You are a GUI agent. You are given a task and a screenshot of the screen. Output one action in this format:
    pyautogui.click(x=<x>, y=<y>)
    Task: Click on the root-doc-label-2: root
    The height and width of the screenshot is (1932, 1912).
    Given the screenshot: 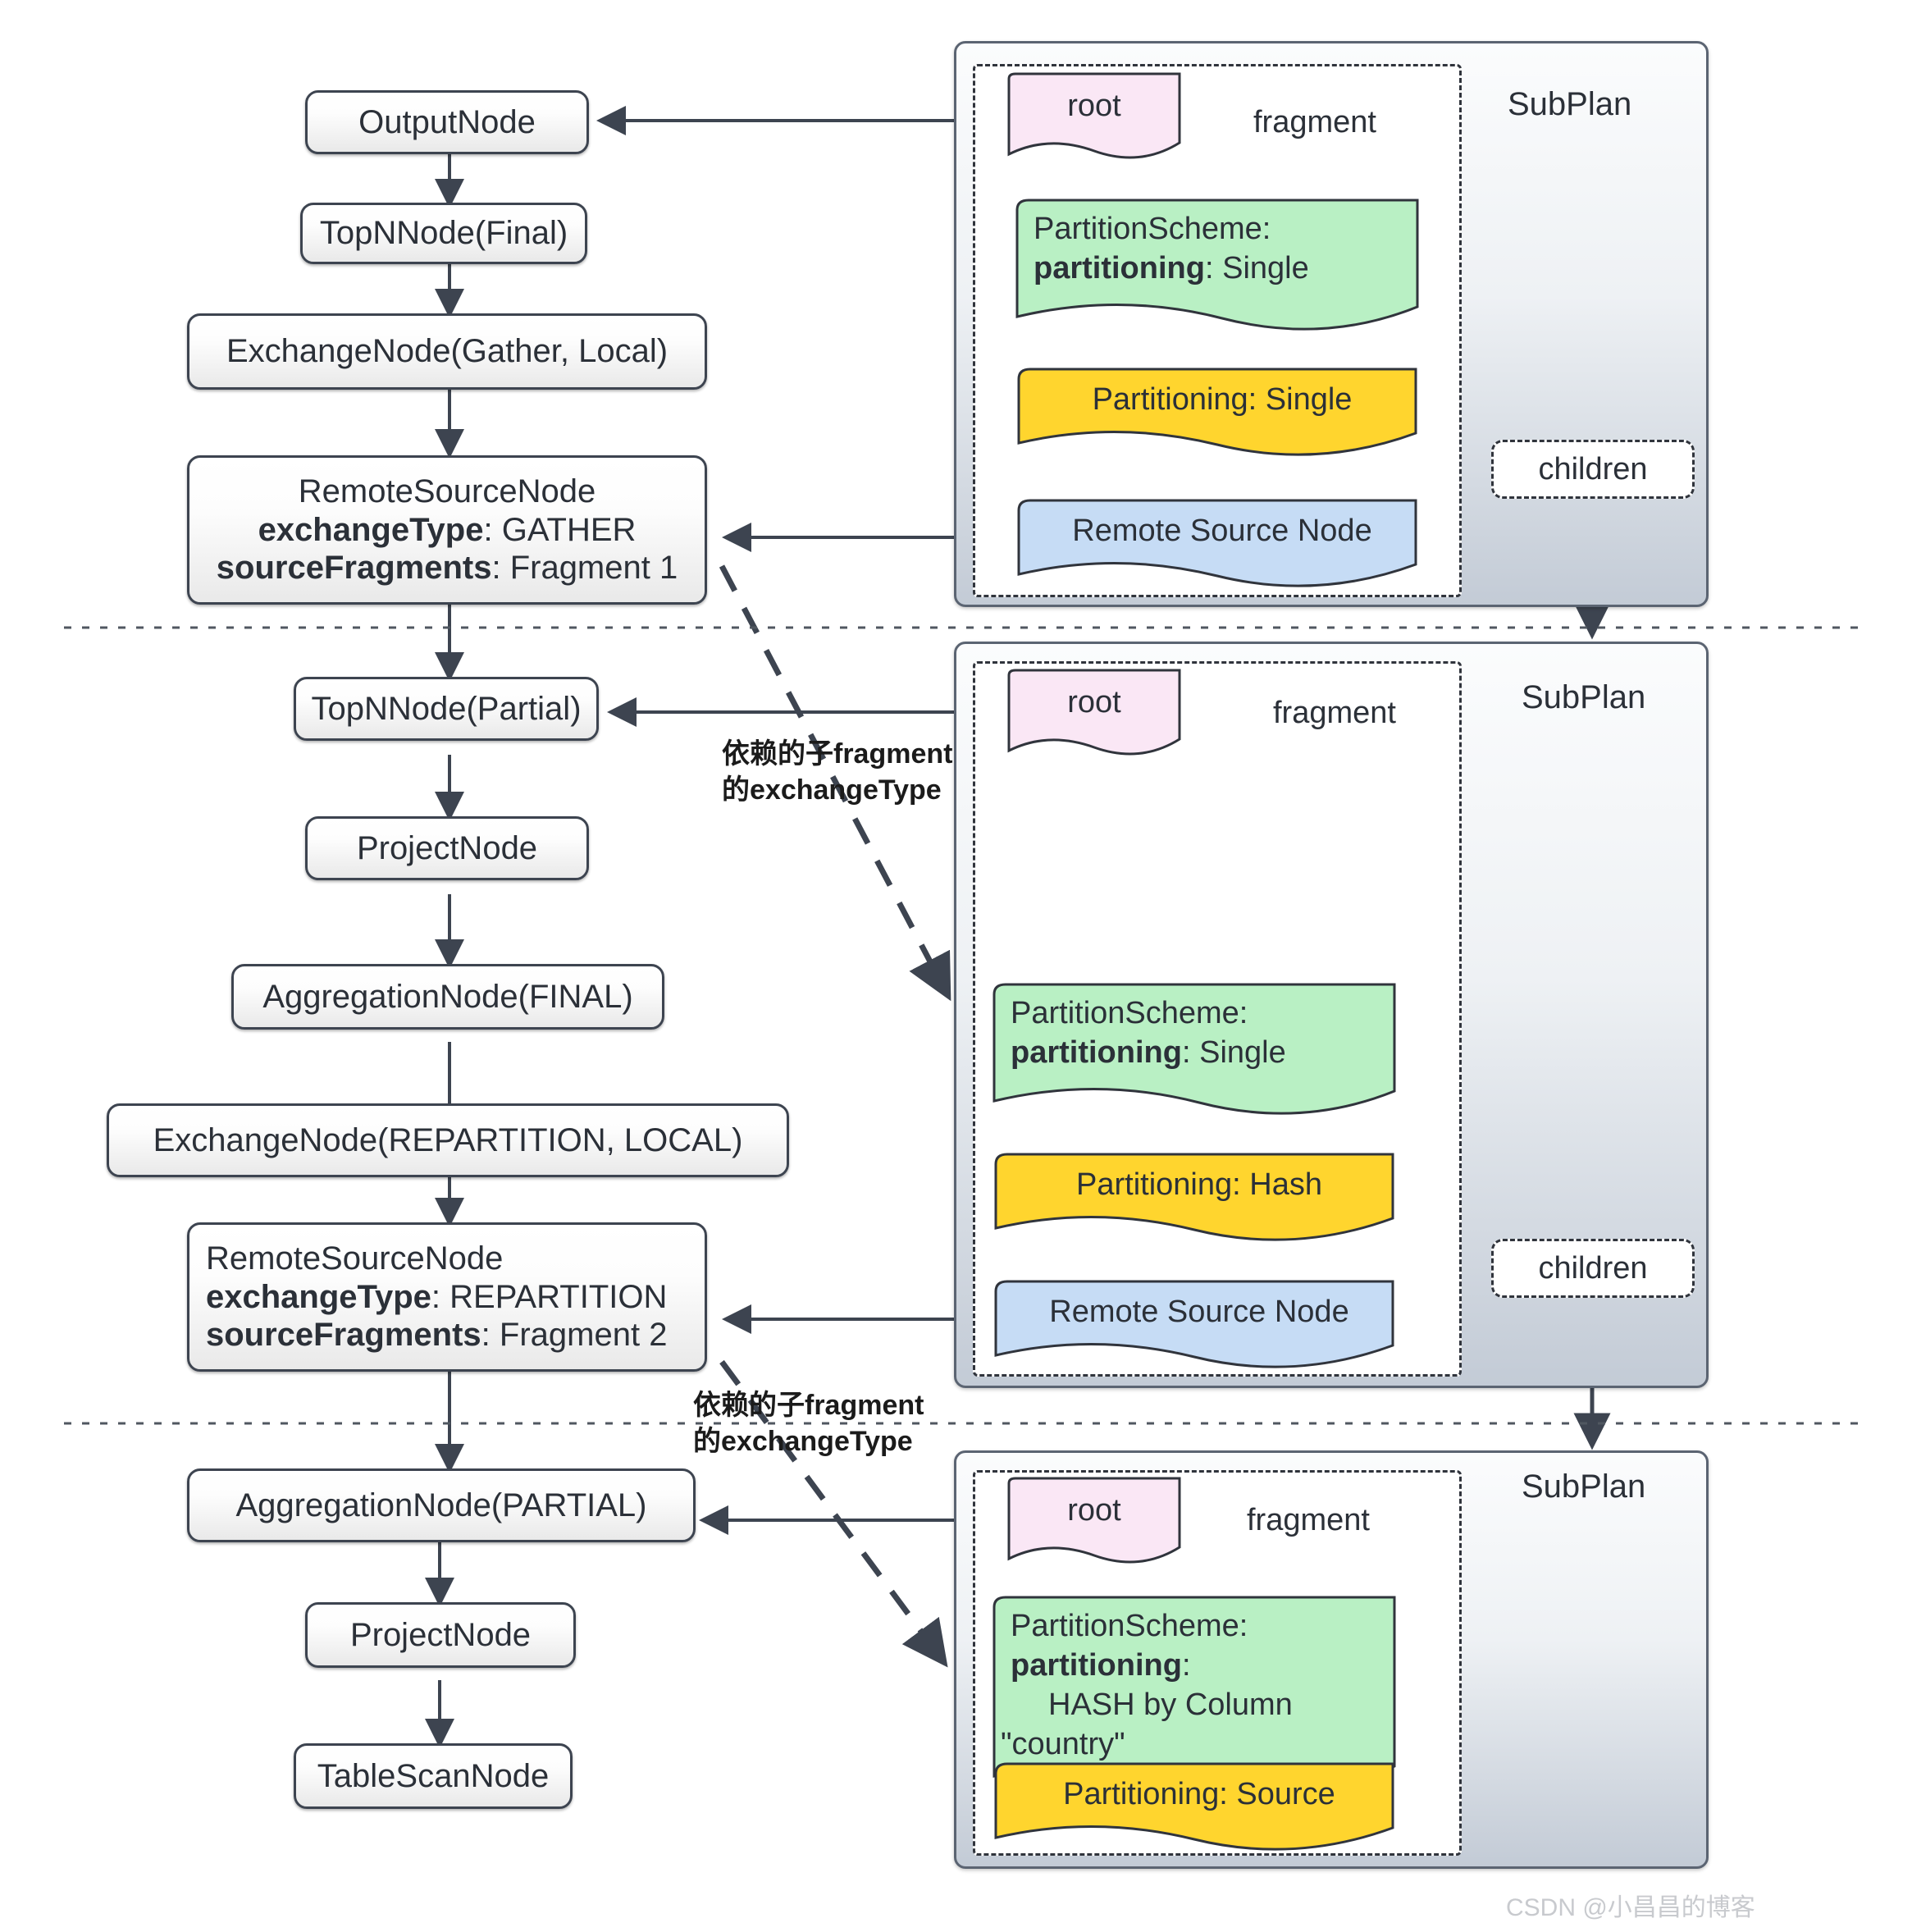 What is the action you would take?
    pyautogui.click(x=1094, y=702)
    